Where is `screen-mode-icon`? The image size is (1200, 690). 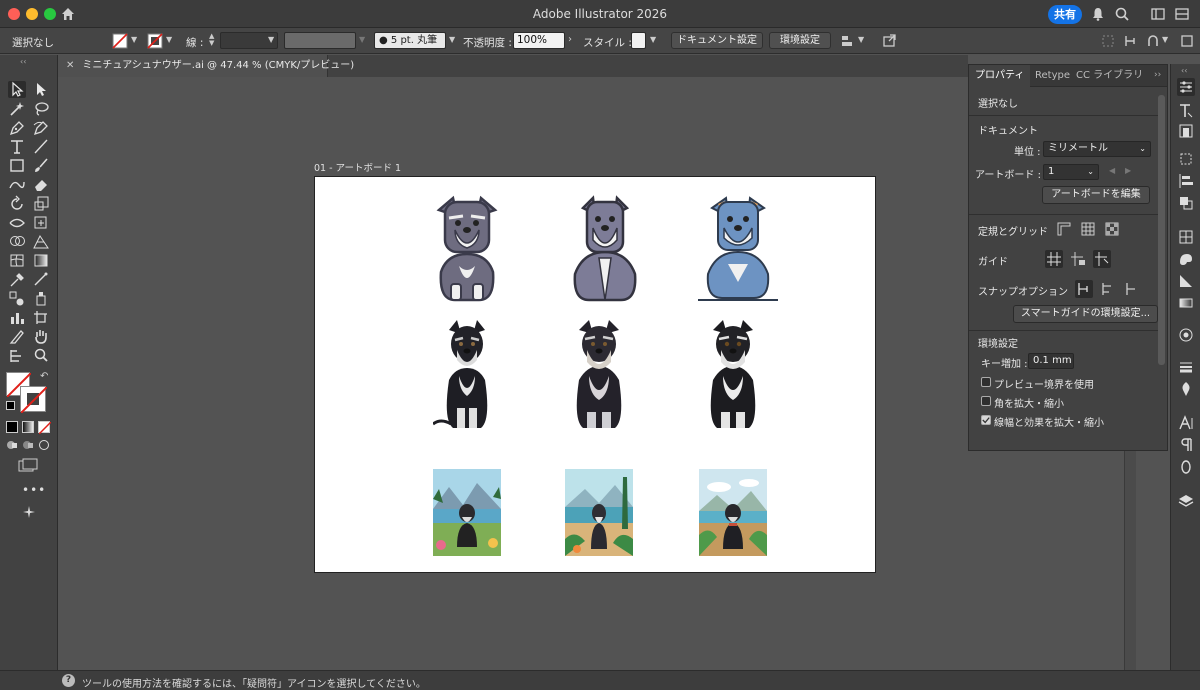 screen-mode-icon is located at coordinates (28, 465).